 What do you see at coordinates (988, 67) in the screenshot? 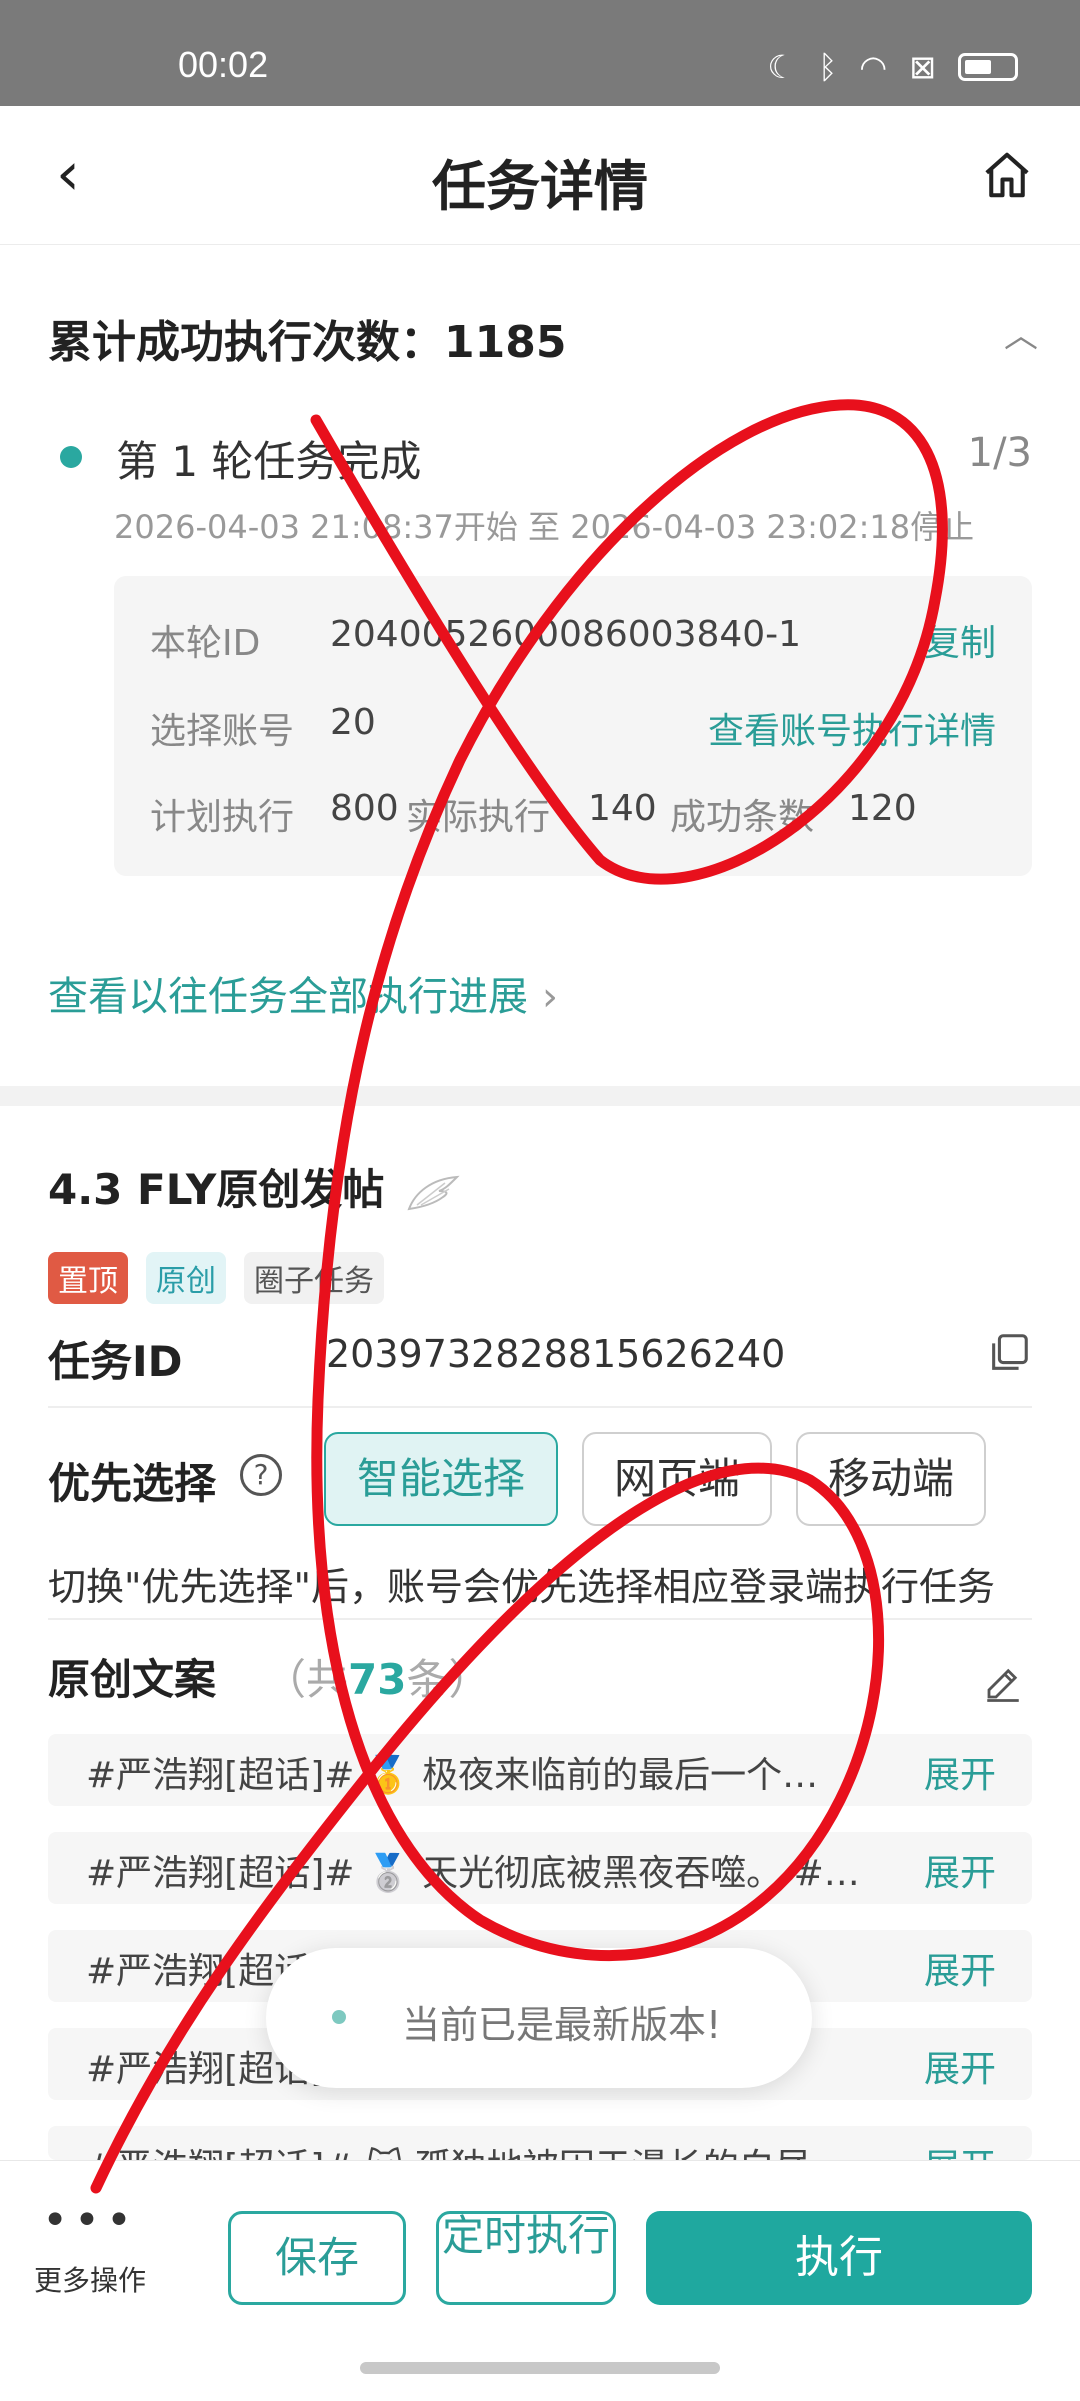
I see `battery-icon` at bounding box center [988, 67].